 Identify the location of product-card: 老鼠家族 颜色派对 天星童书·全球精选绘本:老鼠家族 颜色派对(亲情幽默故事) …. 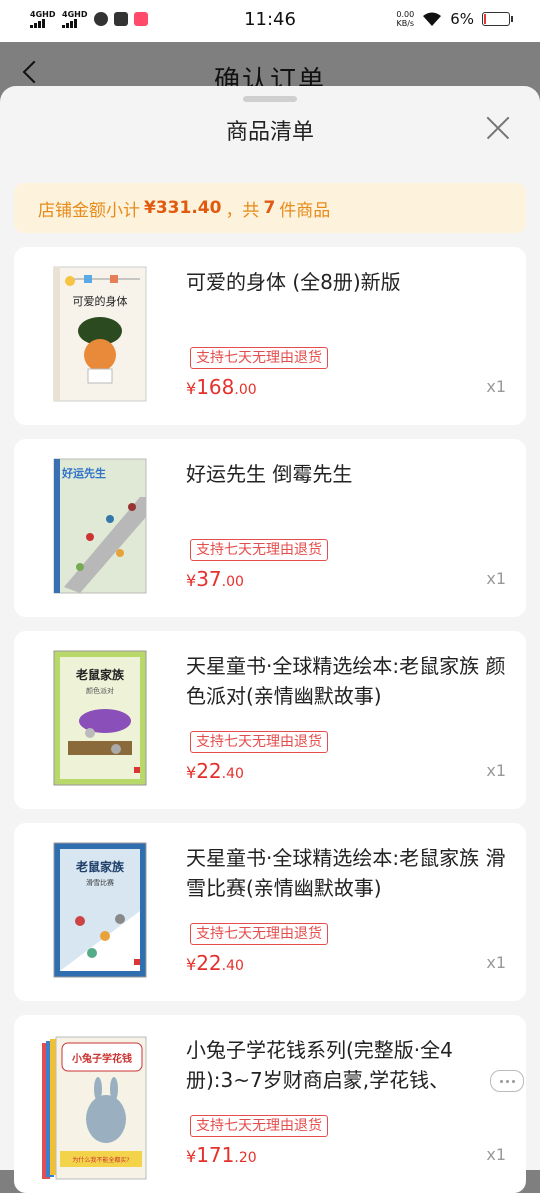
(270, 720).